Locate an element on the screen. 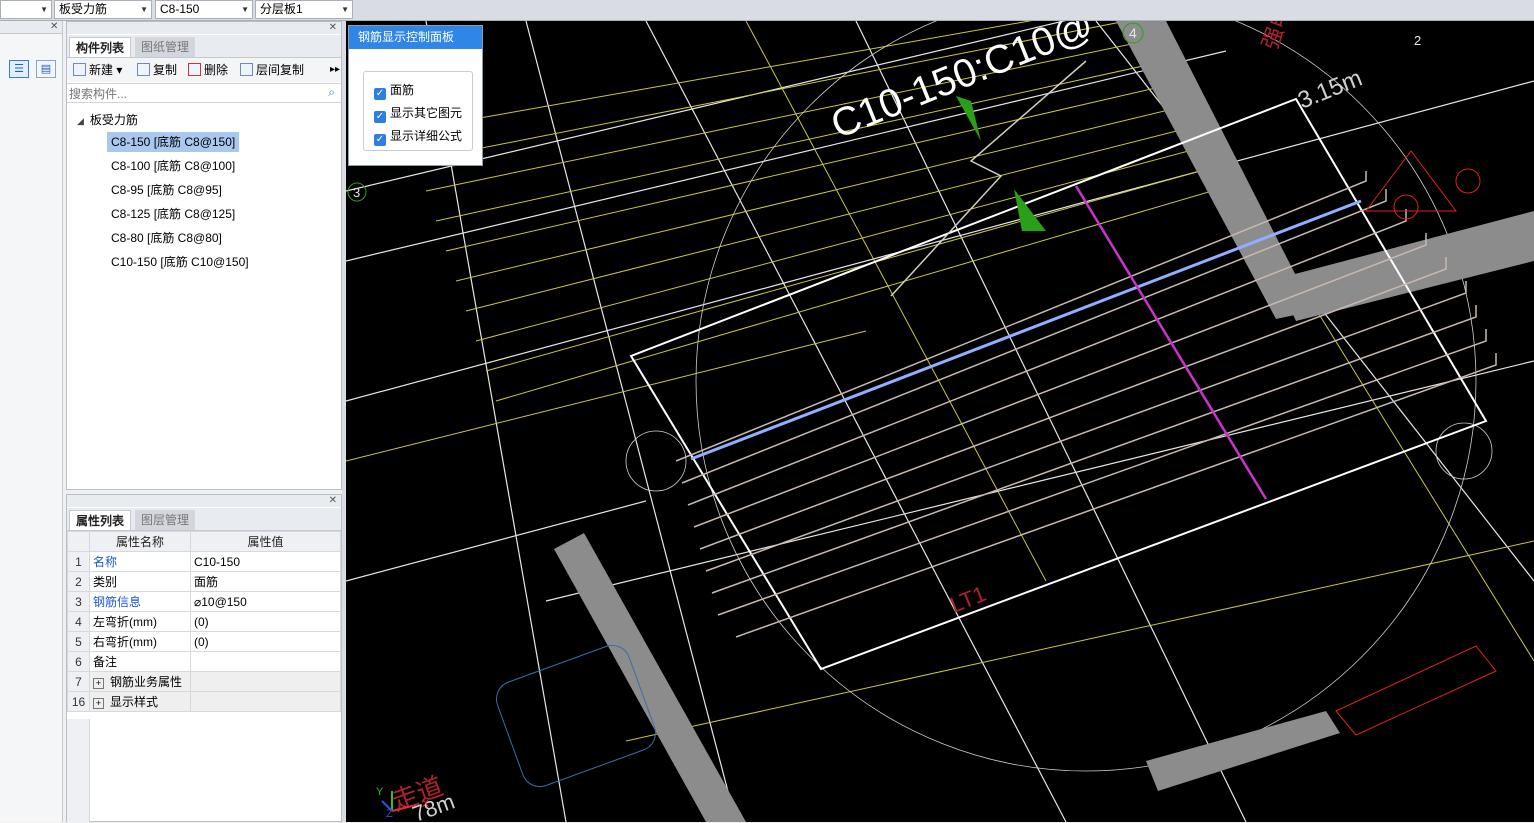 Image resolution: width=1534 pixels, height=823 pixels. table-row: 1 名称 C10-150 is located at coordinates (204, 561).